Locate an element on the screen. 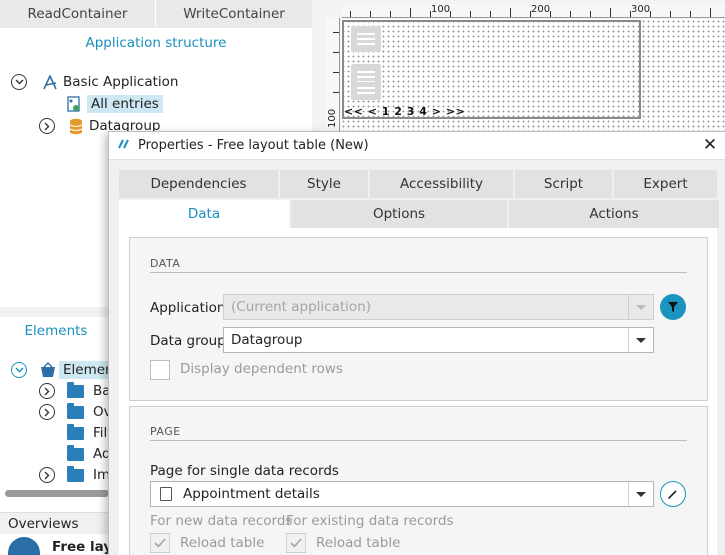  single-records-label: Page for single data records is located at coordinates (244, 471).